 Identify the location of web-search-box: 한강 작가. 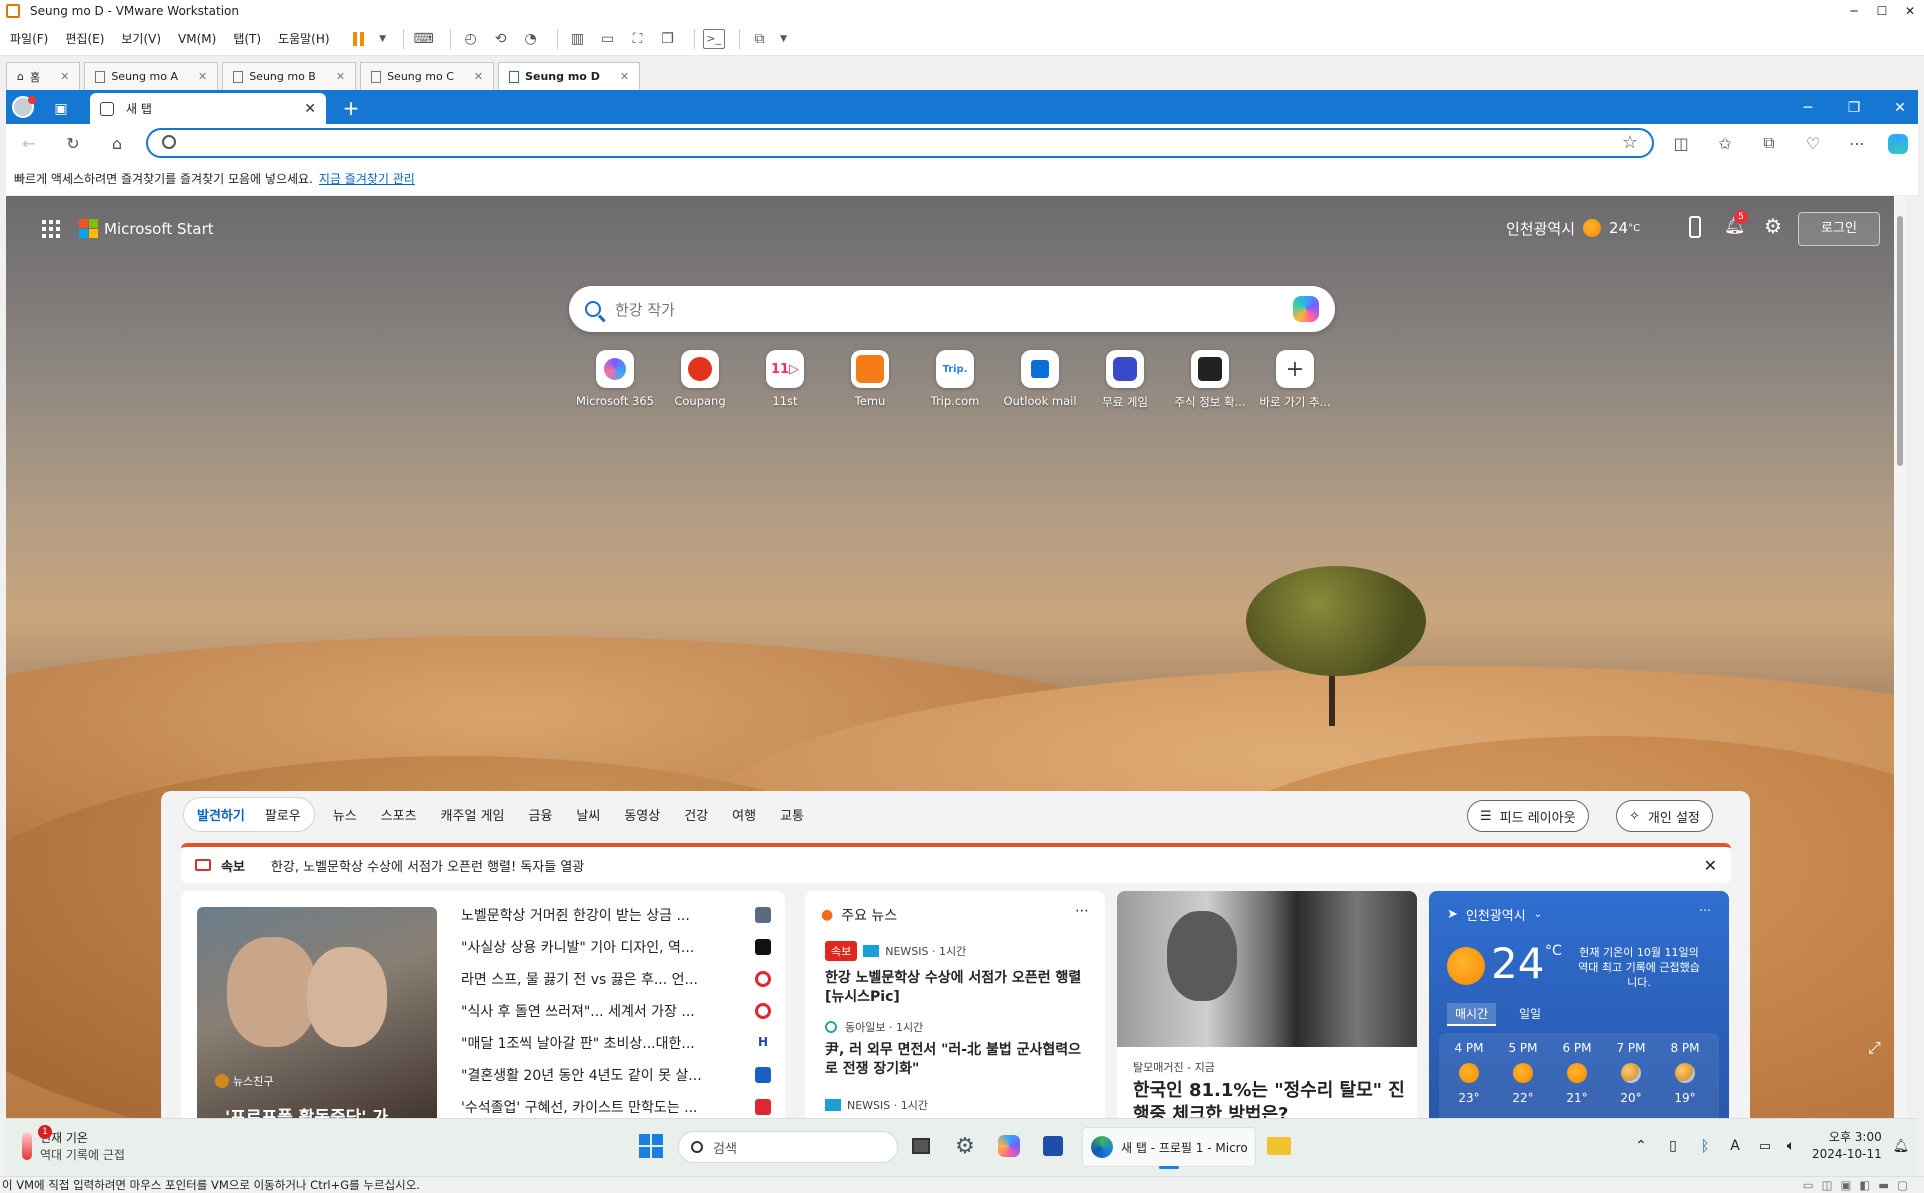
(952, 309).